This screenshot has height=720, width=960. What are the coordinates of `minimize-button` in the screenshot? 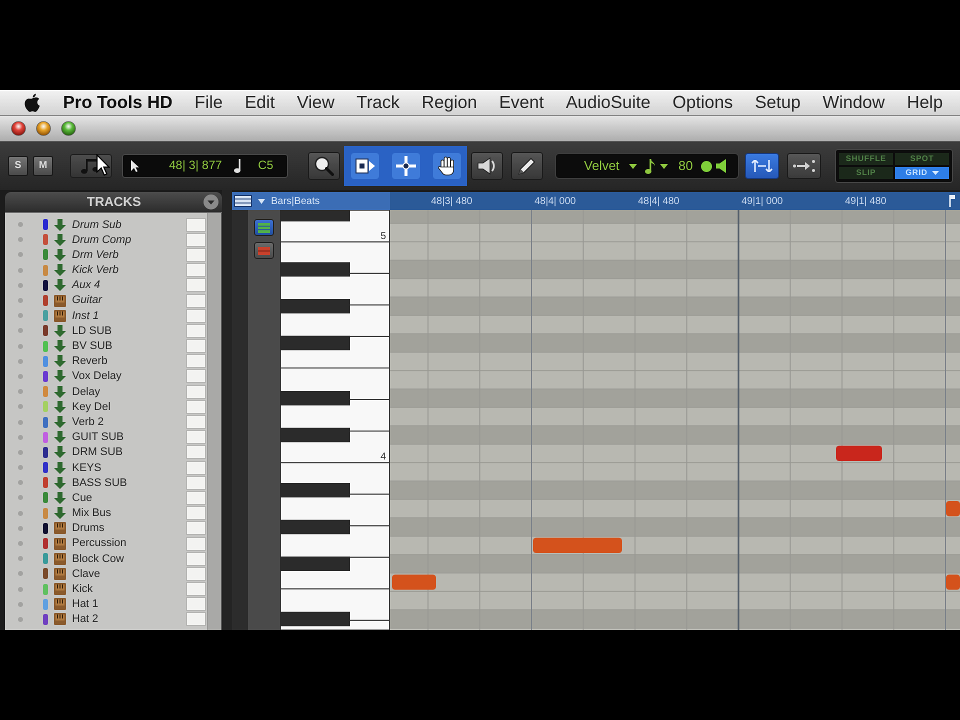 It's located at (43, 128).